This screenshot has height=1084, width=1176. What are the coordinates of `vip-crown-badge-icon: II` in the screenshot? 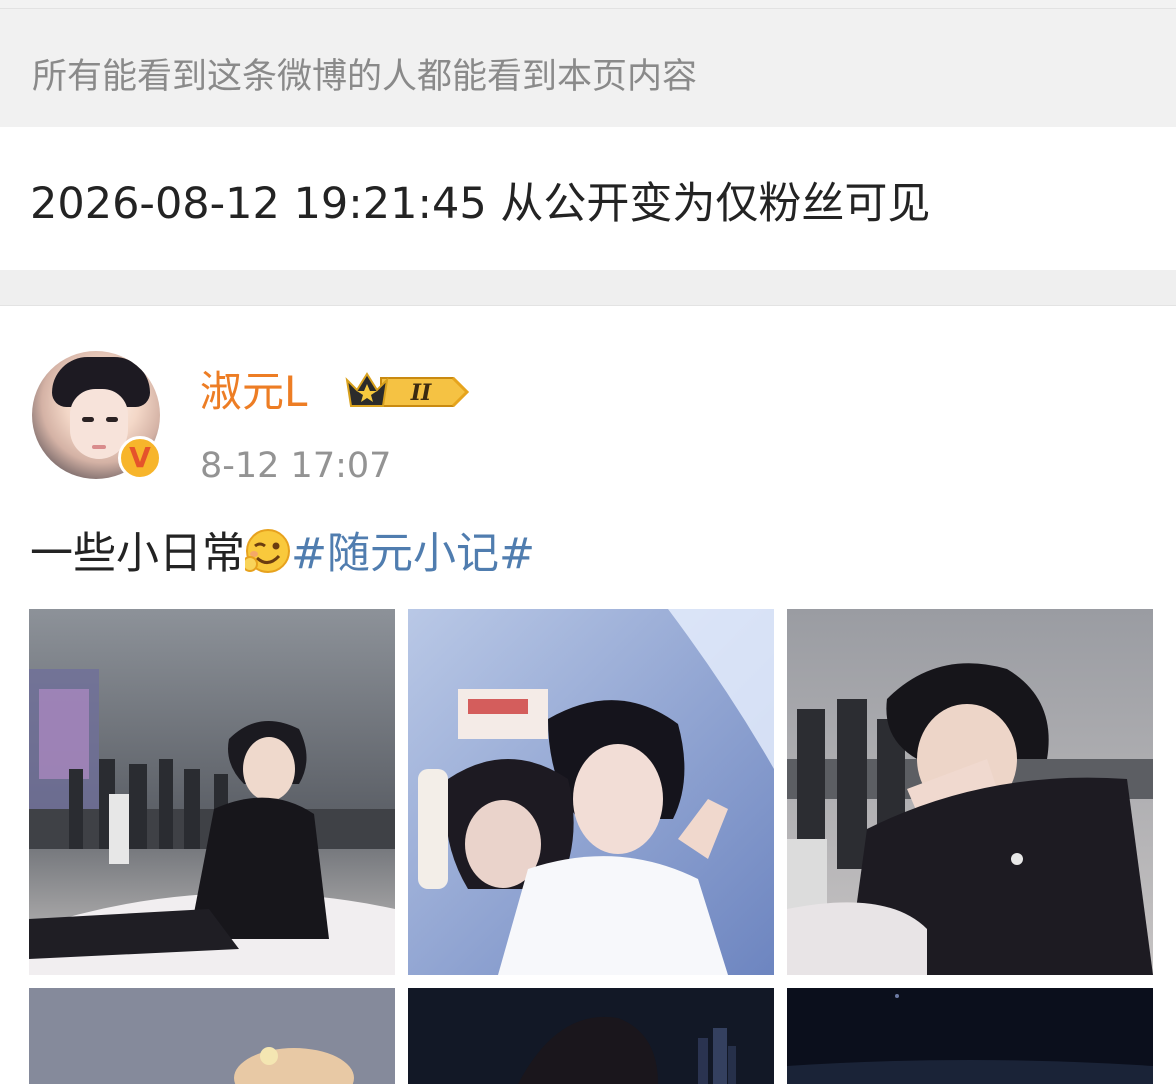 It's located at (407, 392).